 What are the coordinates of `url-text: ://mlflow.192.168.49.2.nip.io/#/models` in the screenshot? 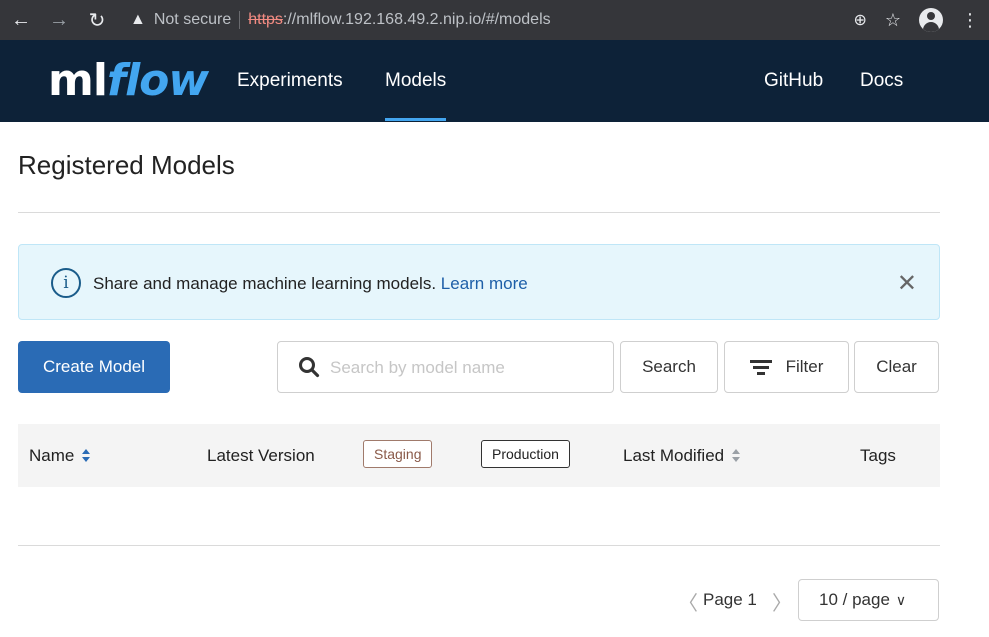 It's located at (416, 19).